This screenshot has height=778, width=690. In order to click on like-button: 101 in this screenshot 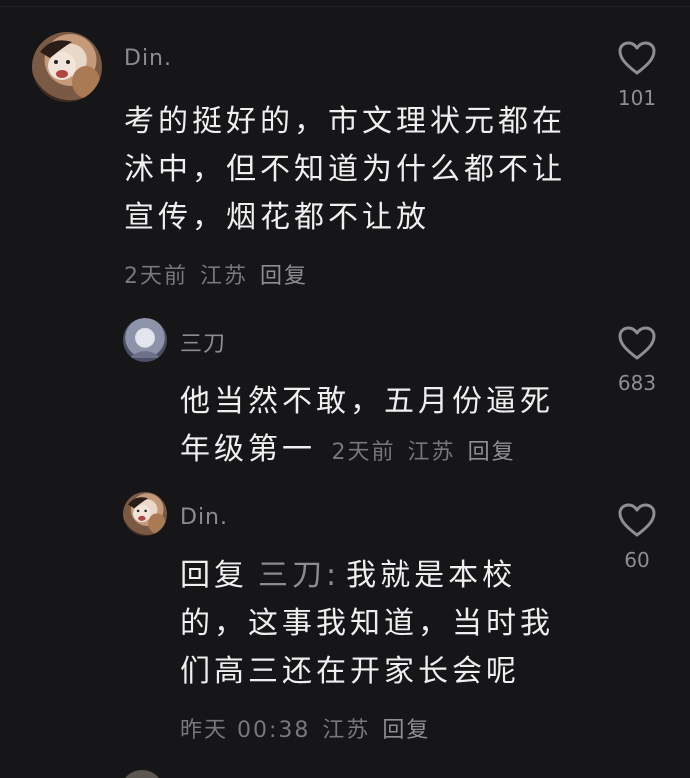, I will do `click(637, 75)`.